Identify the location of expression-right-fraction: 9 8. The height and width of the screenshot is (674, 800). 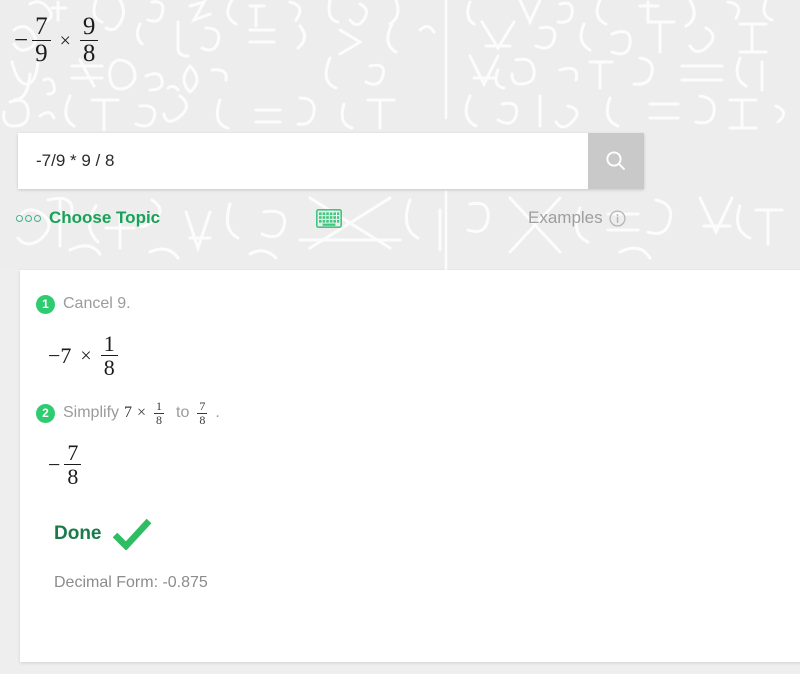
(89, 40).